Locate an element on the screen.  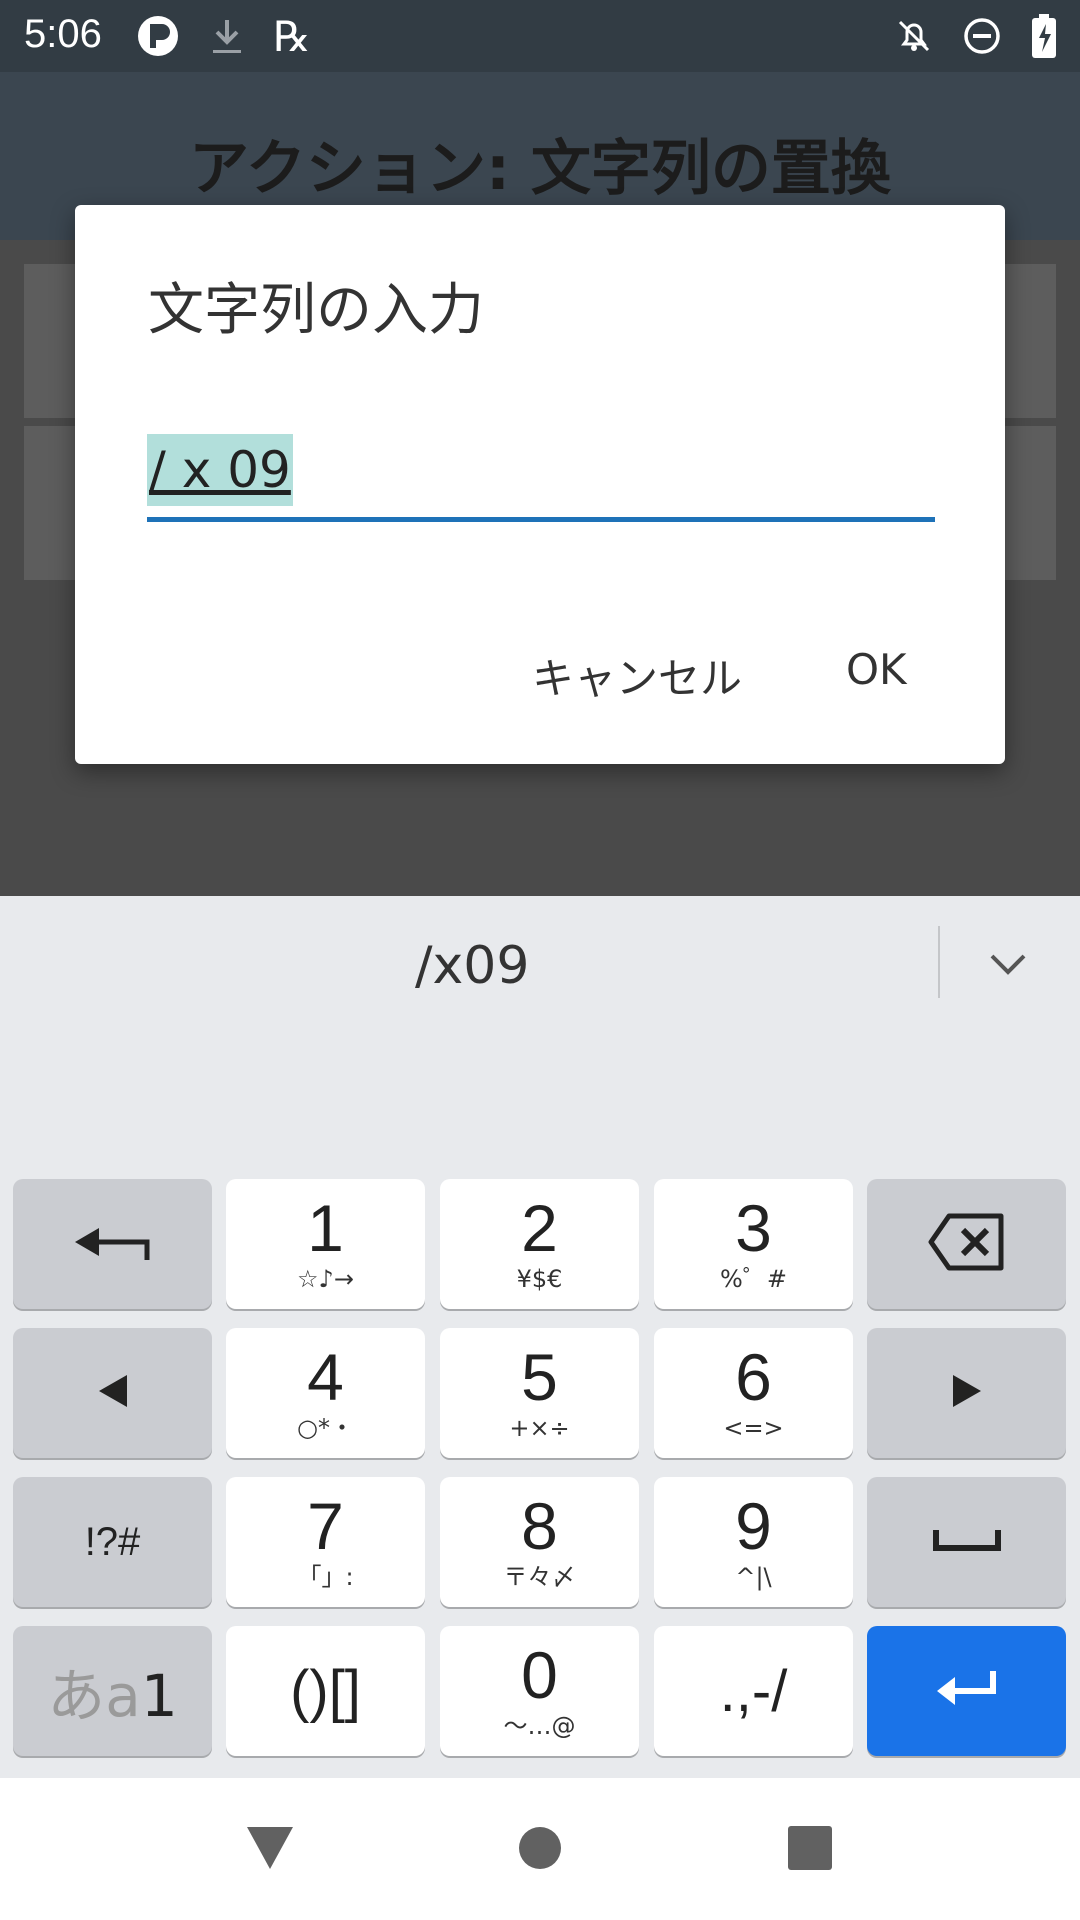
notifications-off-icon is located at coordinates (914, 36).